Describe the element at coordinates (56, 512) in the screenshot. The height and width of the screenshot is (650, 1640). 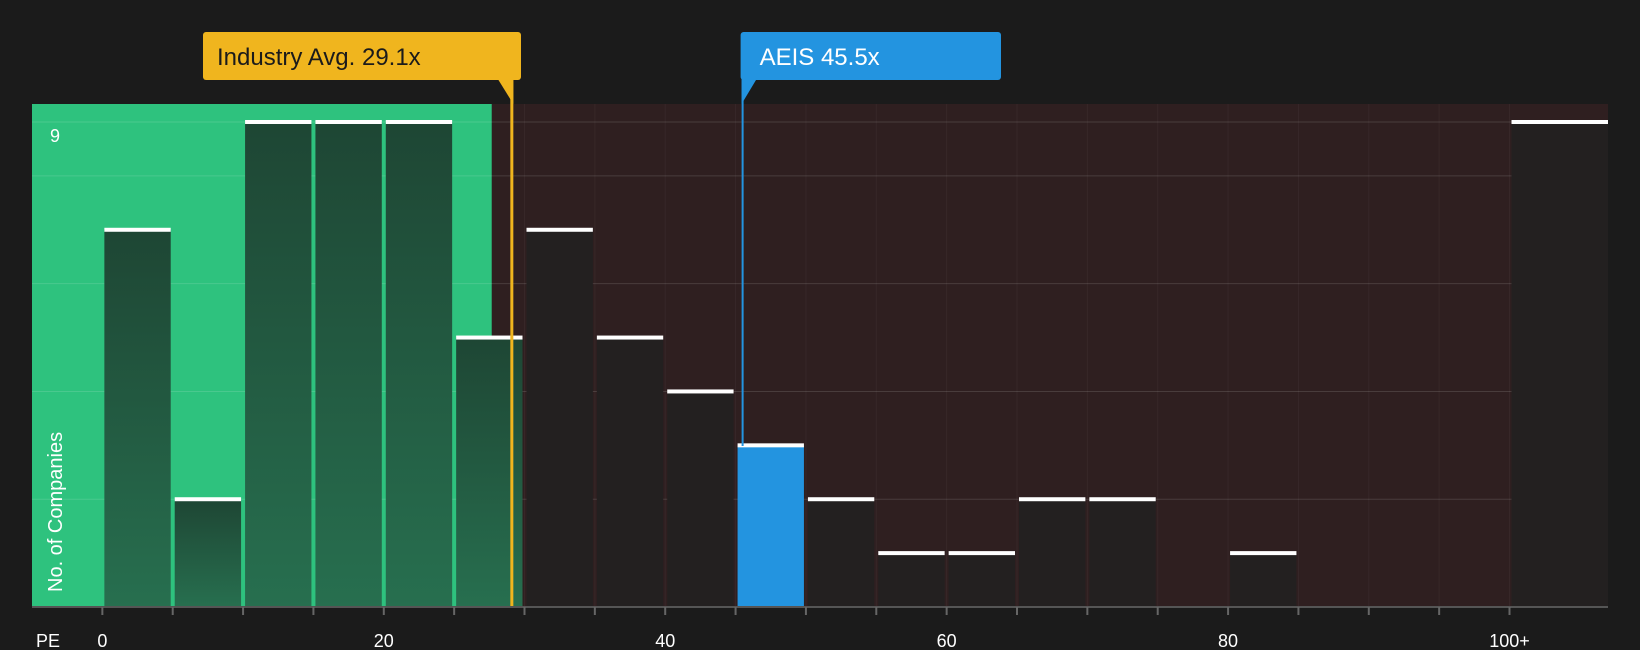
I see `y-axis-label: No. of Companies` at that location.